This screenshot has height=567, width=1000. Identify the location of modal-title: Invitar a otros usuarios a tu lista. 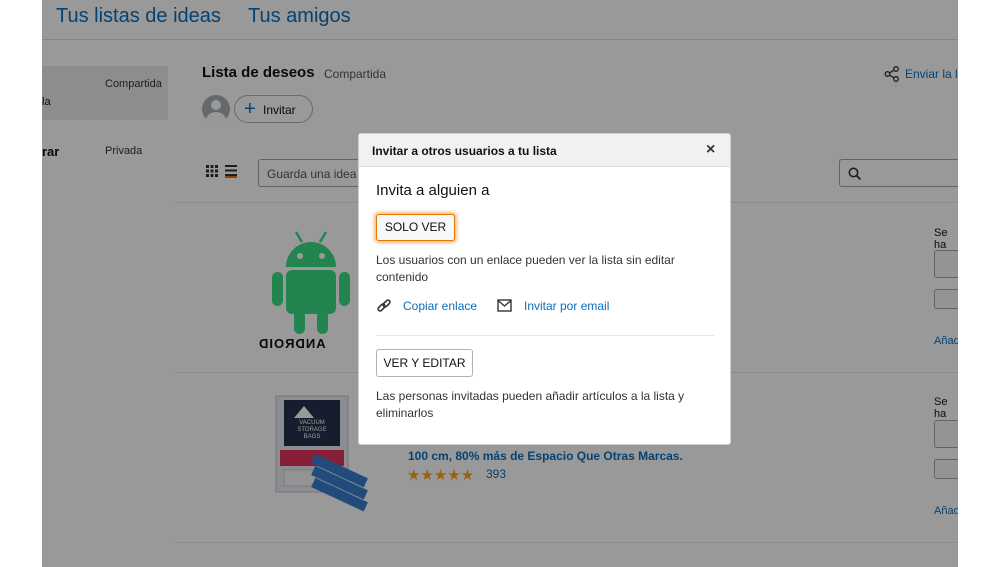
(464, 151).